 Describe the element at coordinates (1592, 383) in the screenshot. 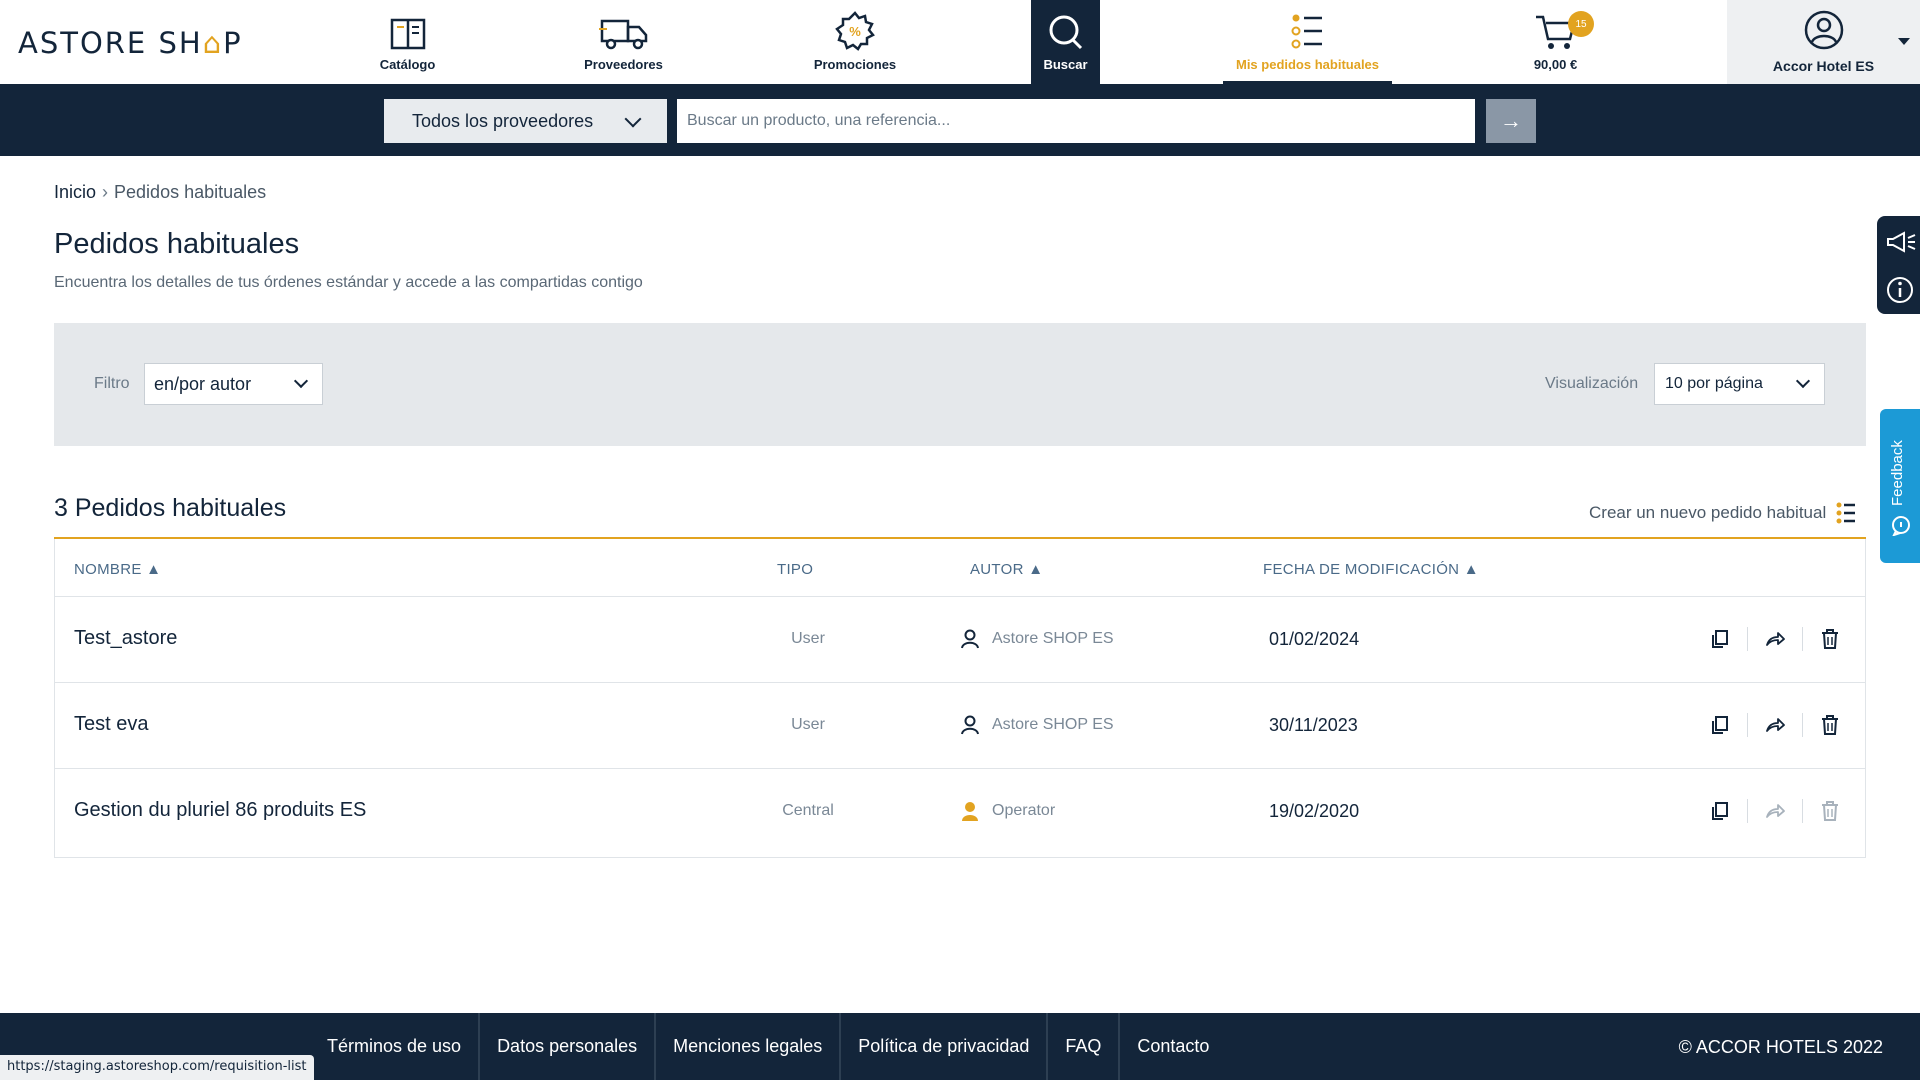

I see `view-label: Visualización` at that location.